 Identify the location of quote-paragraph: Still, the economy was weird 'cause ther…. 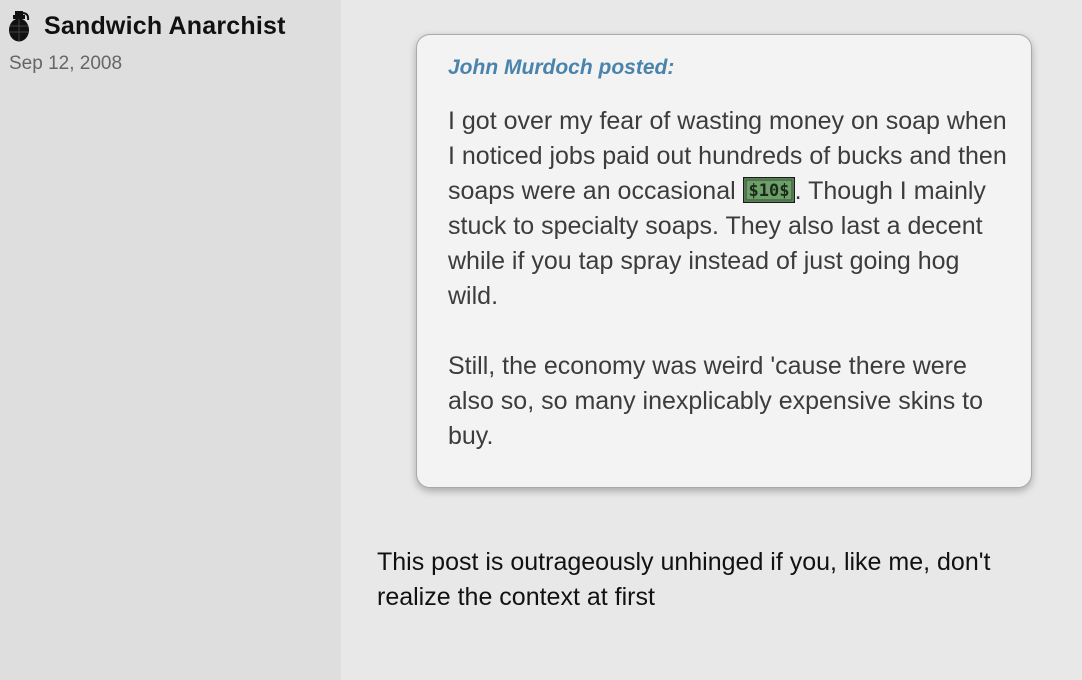
(715, 401).